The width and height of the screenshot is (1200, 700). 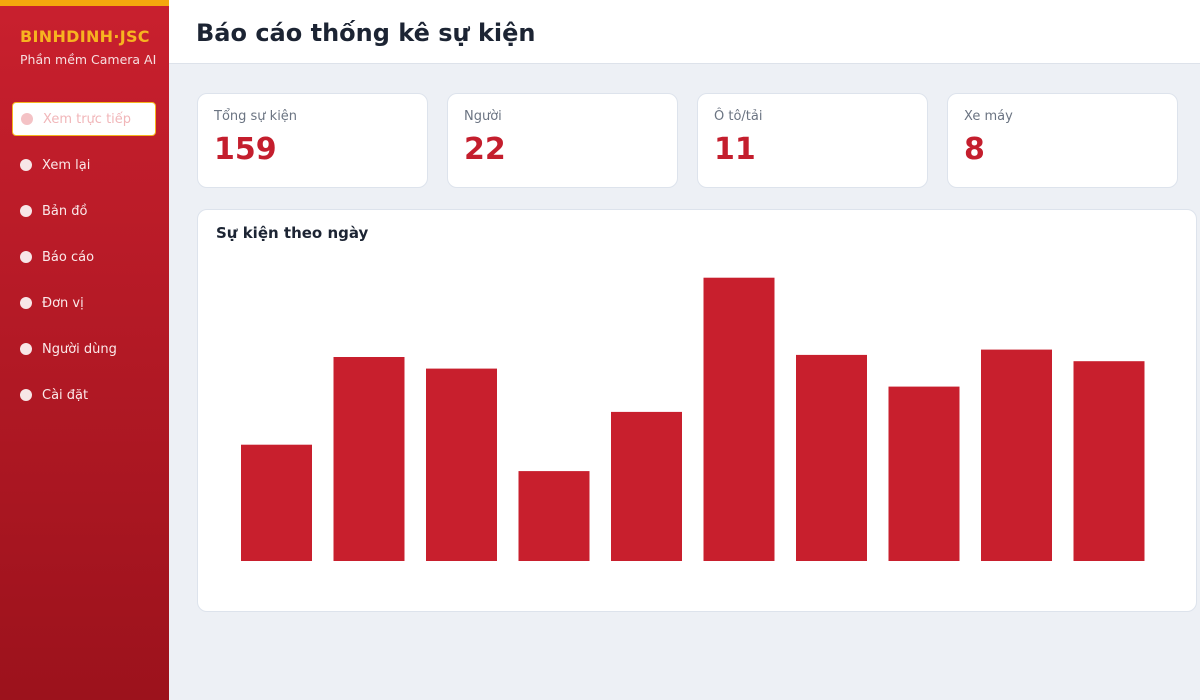 I want to click on sidebar-item-users: Người dùng, so click(x=84, y=349).